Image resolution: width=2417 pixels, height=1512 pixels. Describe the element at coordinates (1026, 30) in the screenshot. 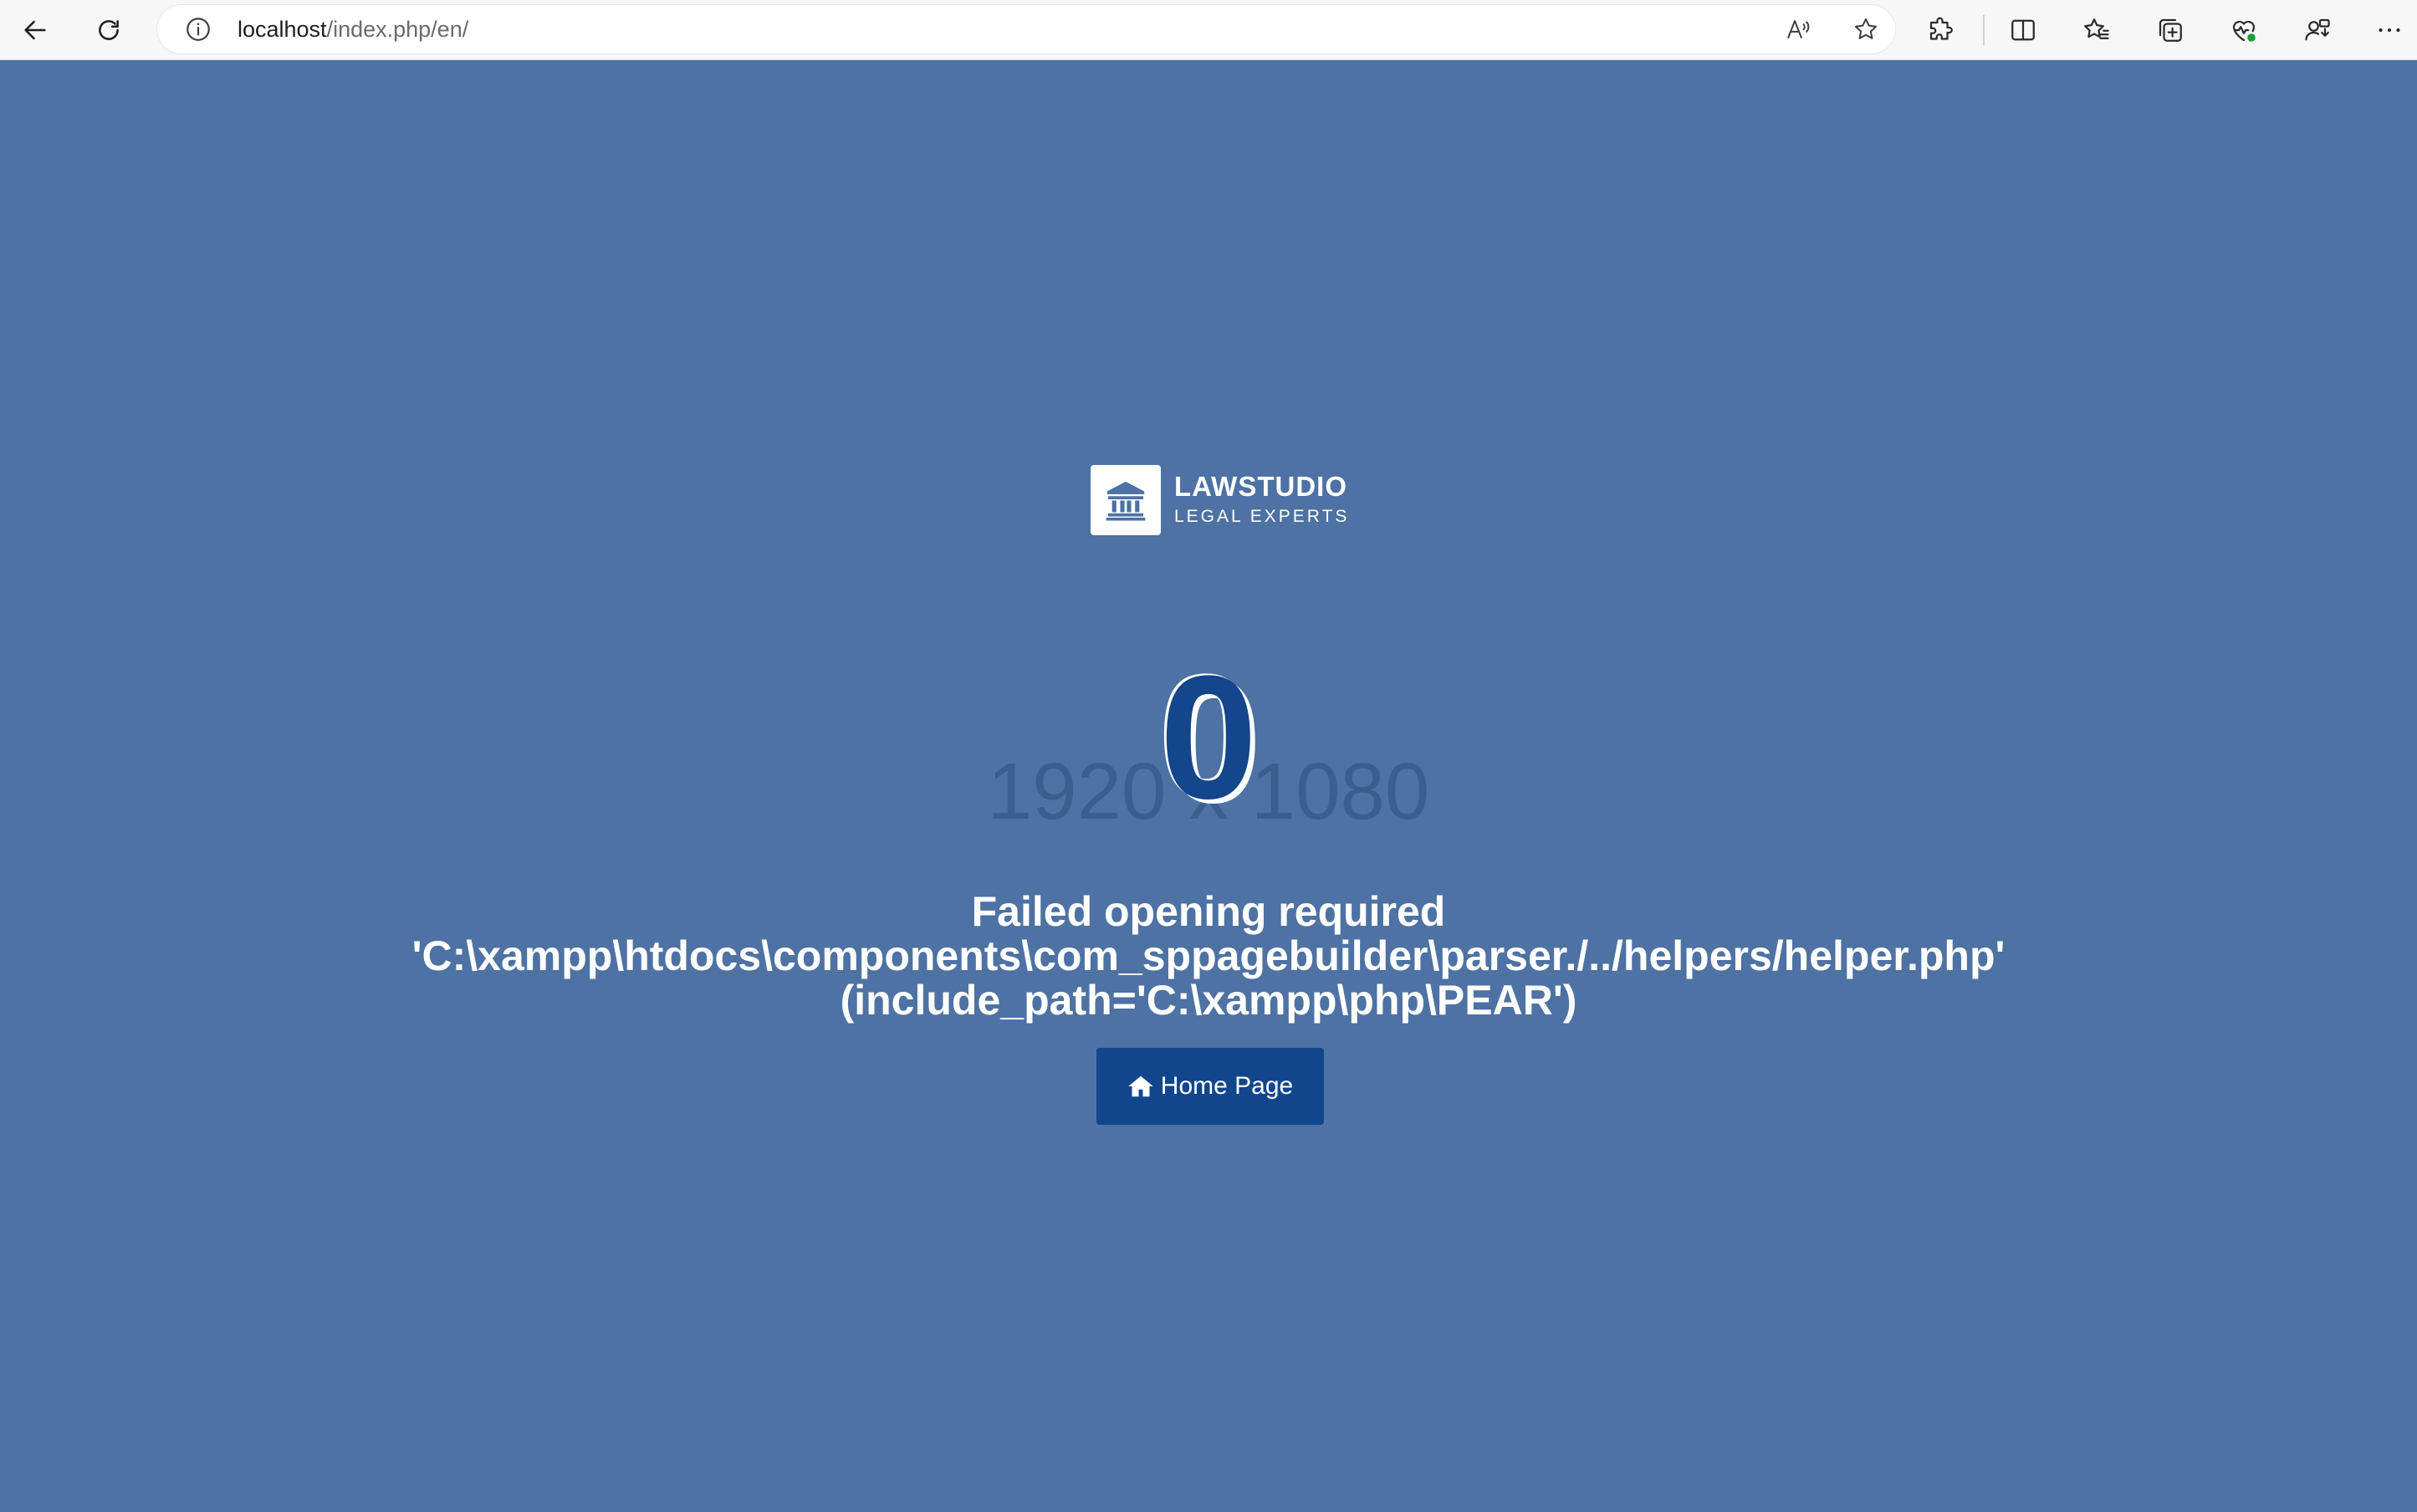

I see `address-bar: localhost/index.php/en/` at that location.